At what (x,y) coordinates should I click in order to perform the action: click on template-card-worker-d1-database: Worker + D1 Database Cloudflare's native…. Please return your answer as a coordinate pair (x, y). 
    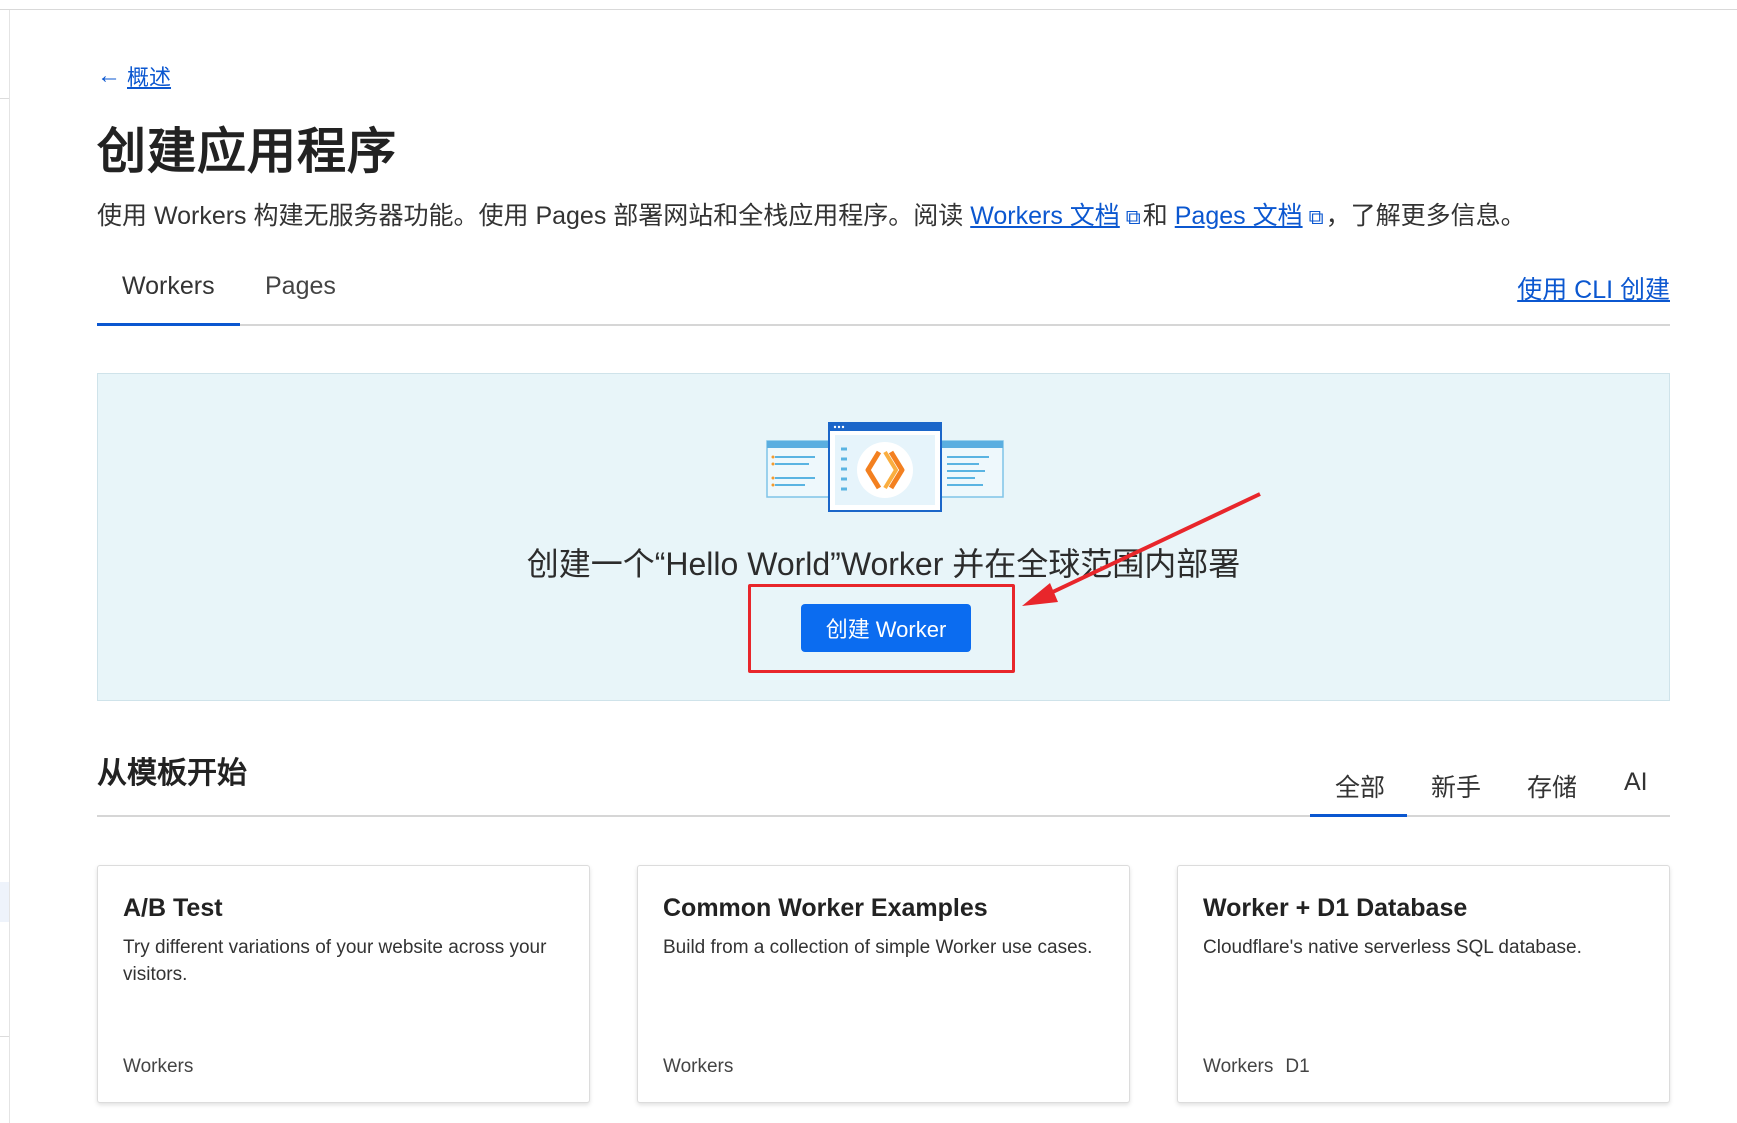
    Looking at the image, I should click on (1423, 984).